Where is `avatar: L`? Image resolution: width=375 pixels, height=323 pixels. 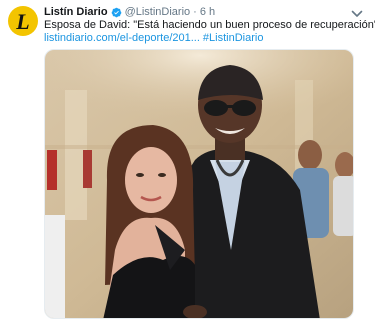 avatar: L is located at coordinates (23, 21).